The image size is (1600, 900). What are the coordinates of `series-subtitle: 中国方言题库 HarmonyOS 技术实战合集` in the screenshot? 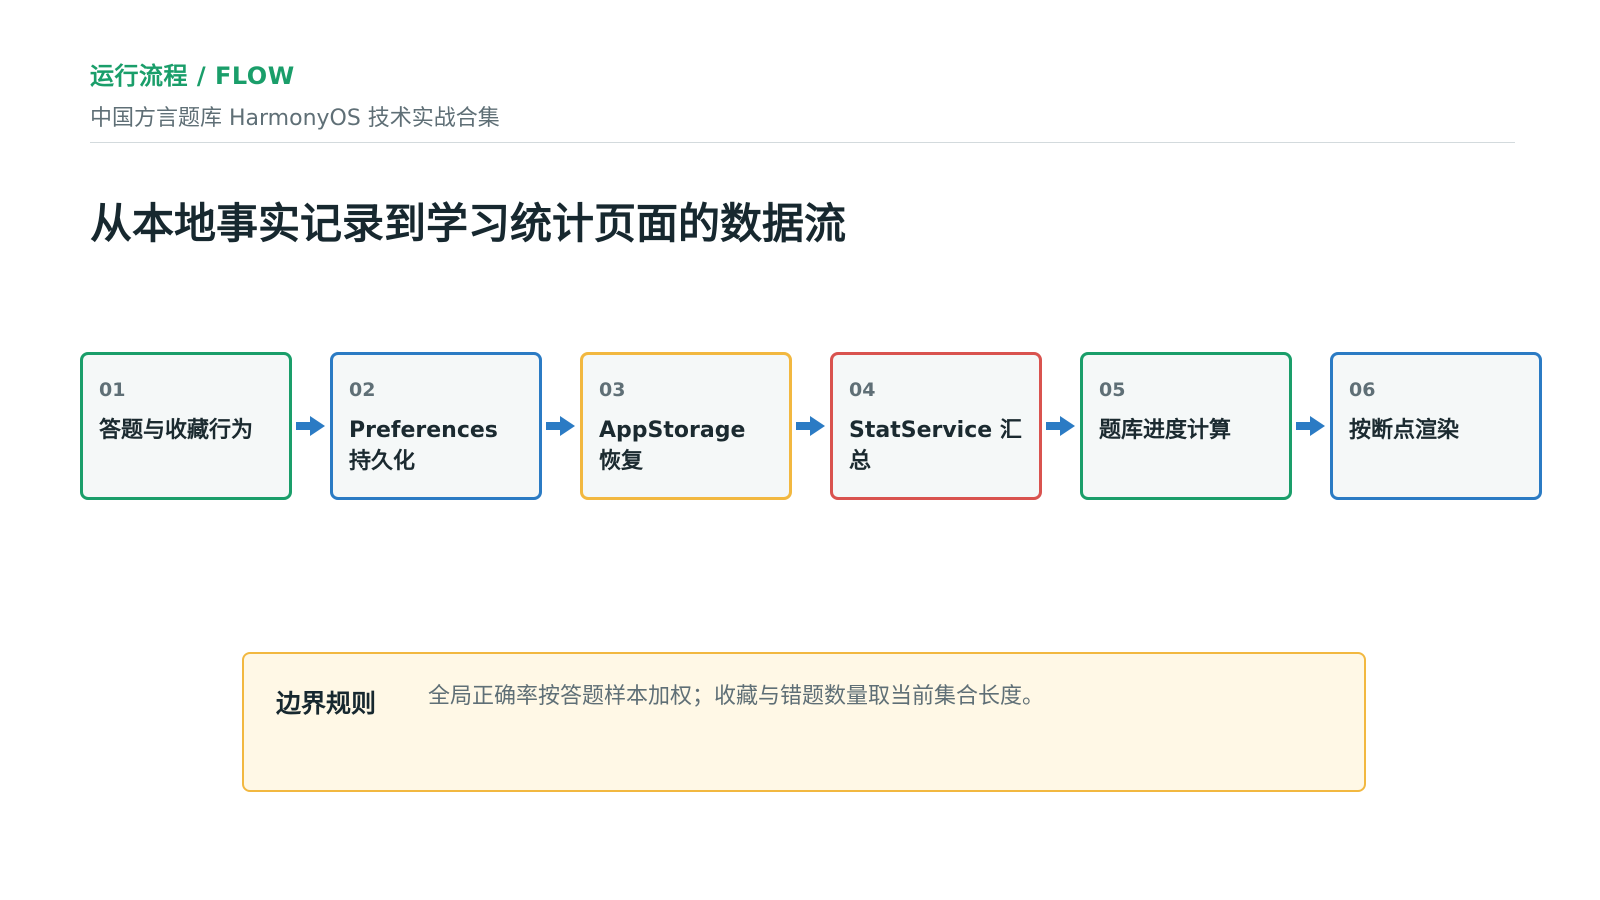 It's located at (295, 118).